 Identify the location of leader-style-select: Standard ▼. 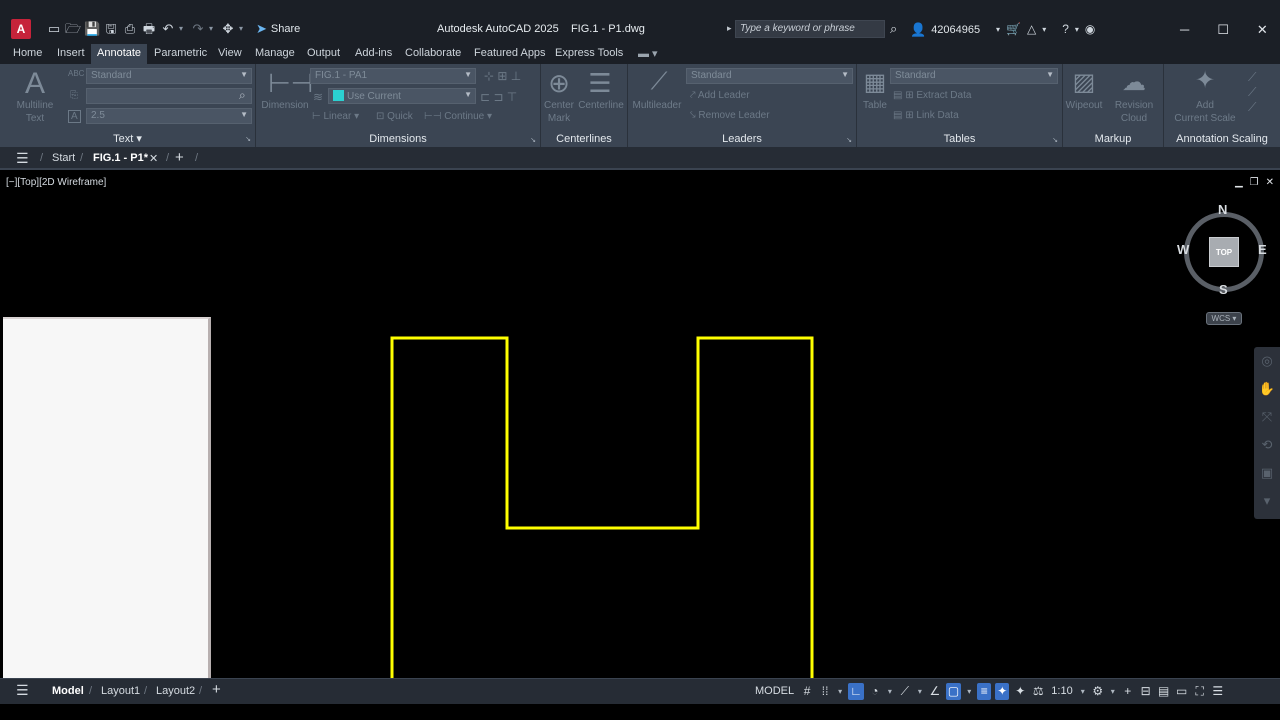
(769, 76).